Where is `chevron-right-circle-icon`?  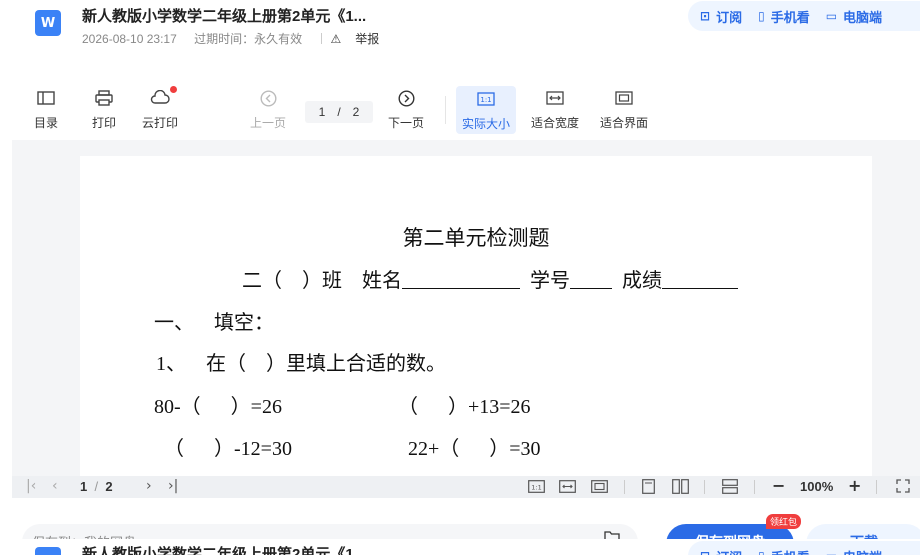
chevron-right-circle-icon is located at coordinates (406, 98).